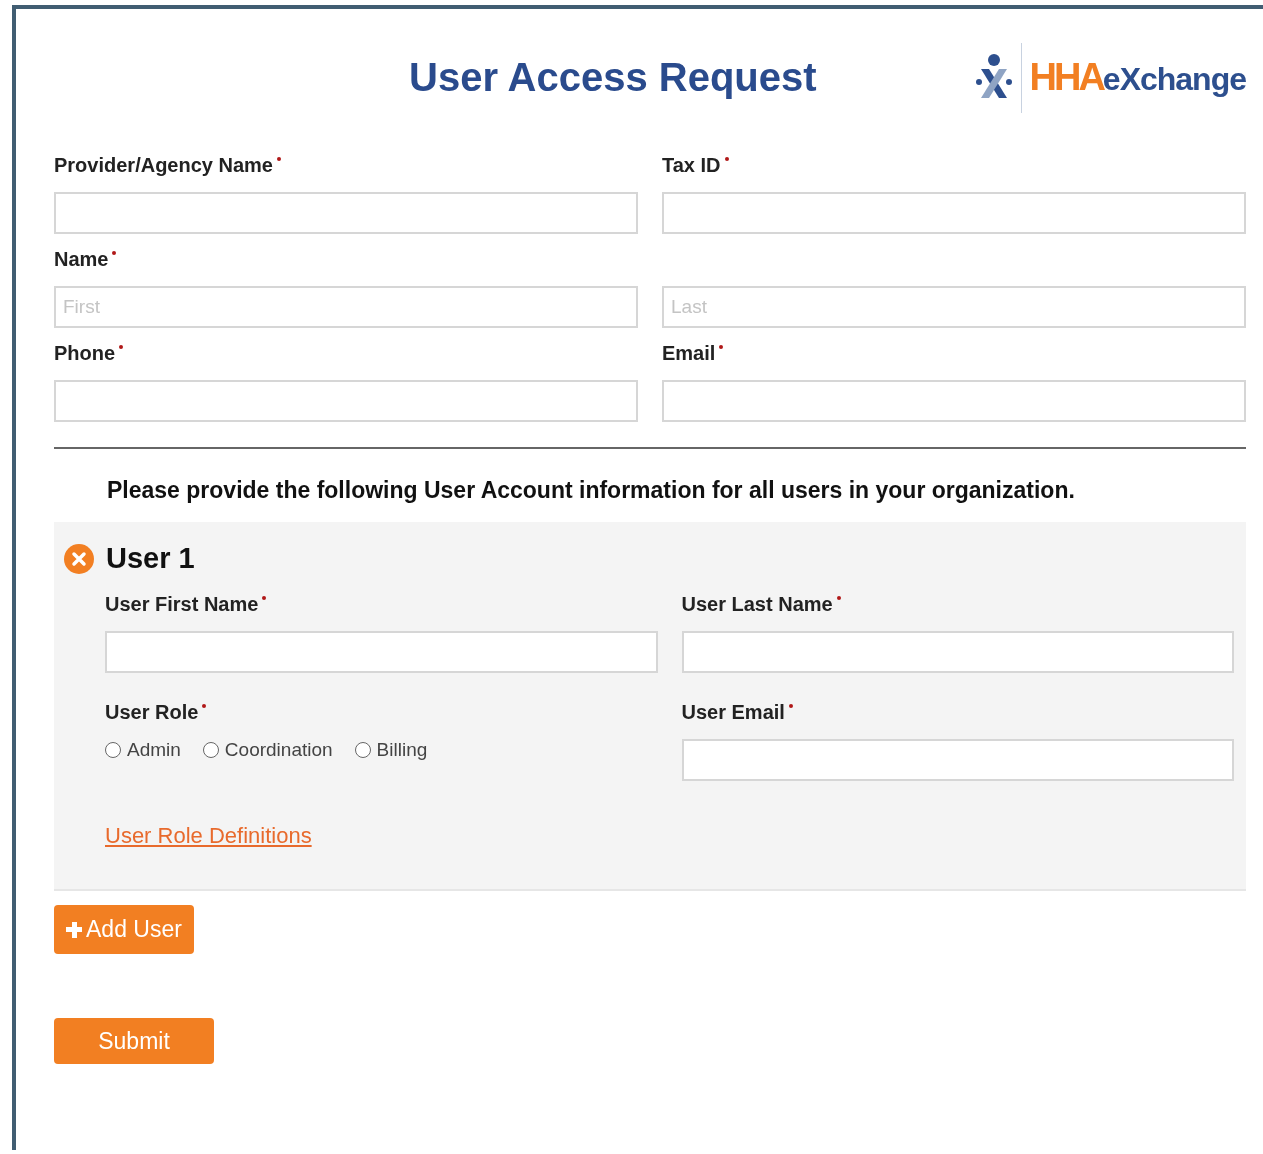  I want to click on field-label: Phone, so click(85, 353).